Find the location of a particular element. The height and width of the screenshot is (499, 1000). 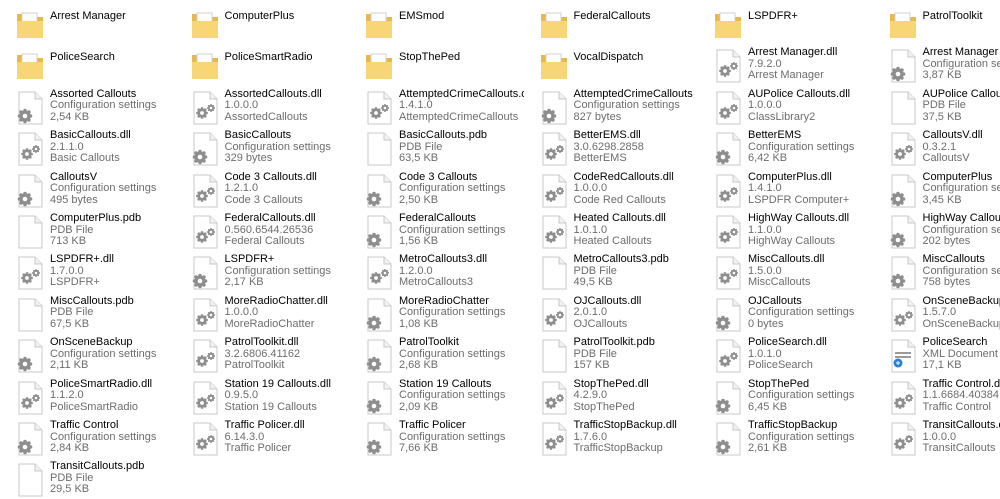

file-item: LSPDFR+ Configuration settings 2,17 KB is located at coordinates (264, 272).